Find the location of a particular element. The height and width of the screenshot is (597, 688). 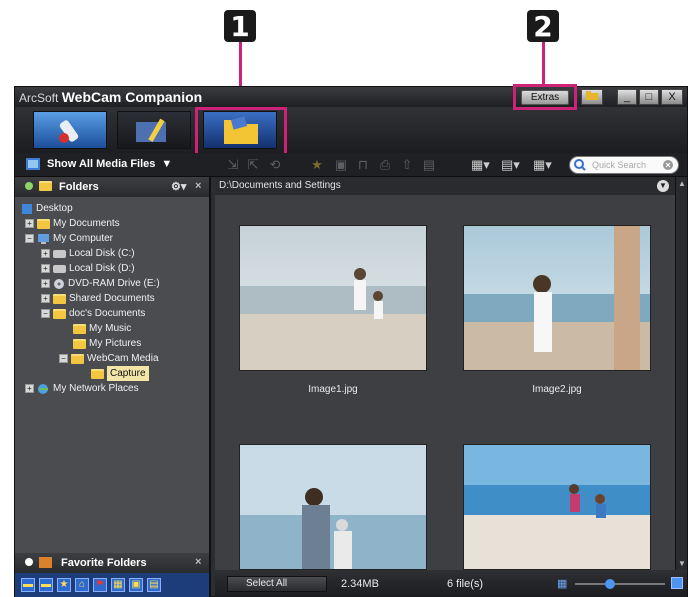

tree-item-my-network-places: + My Network Places is located at coordinates (82, 388).